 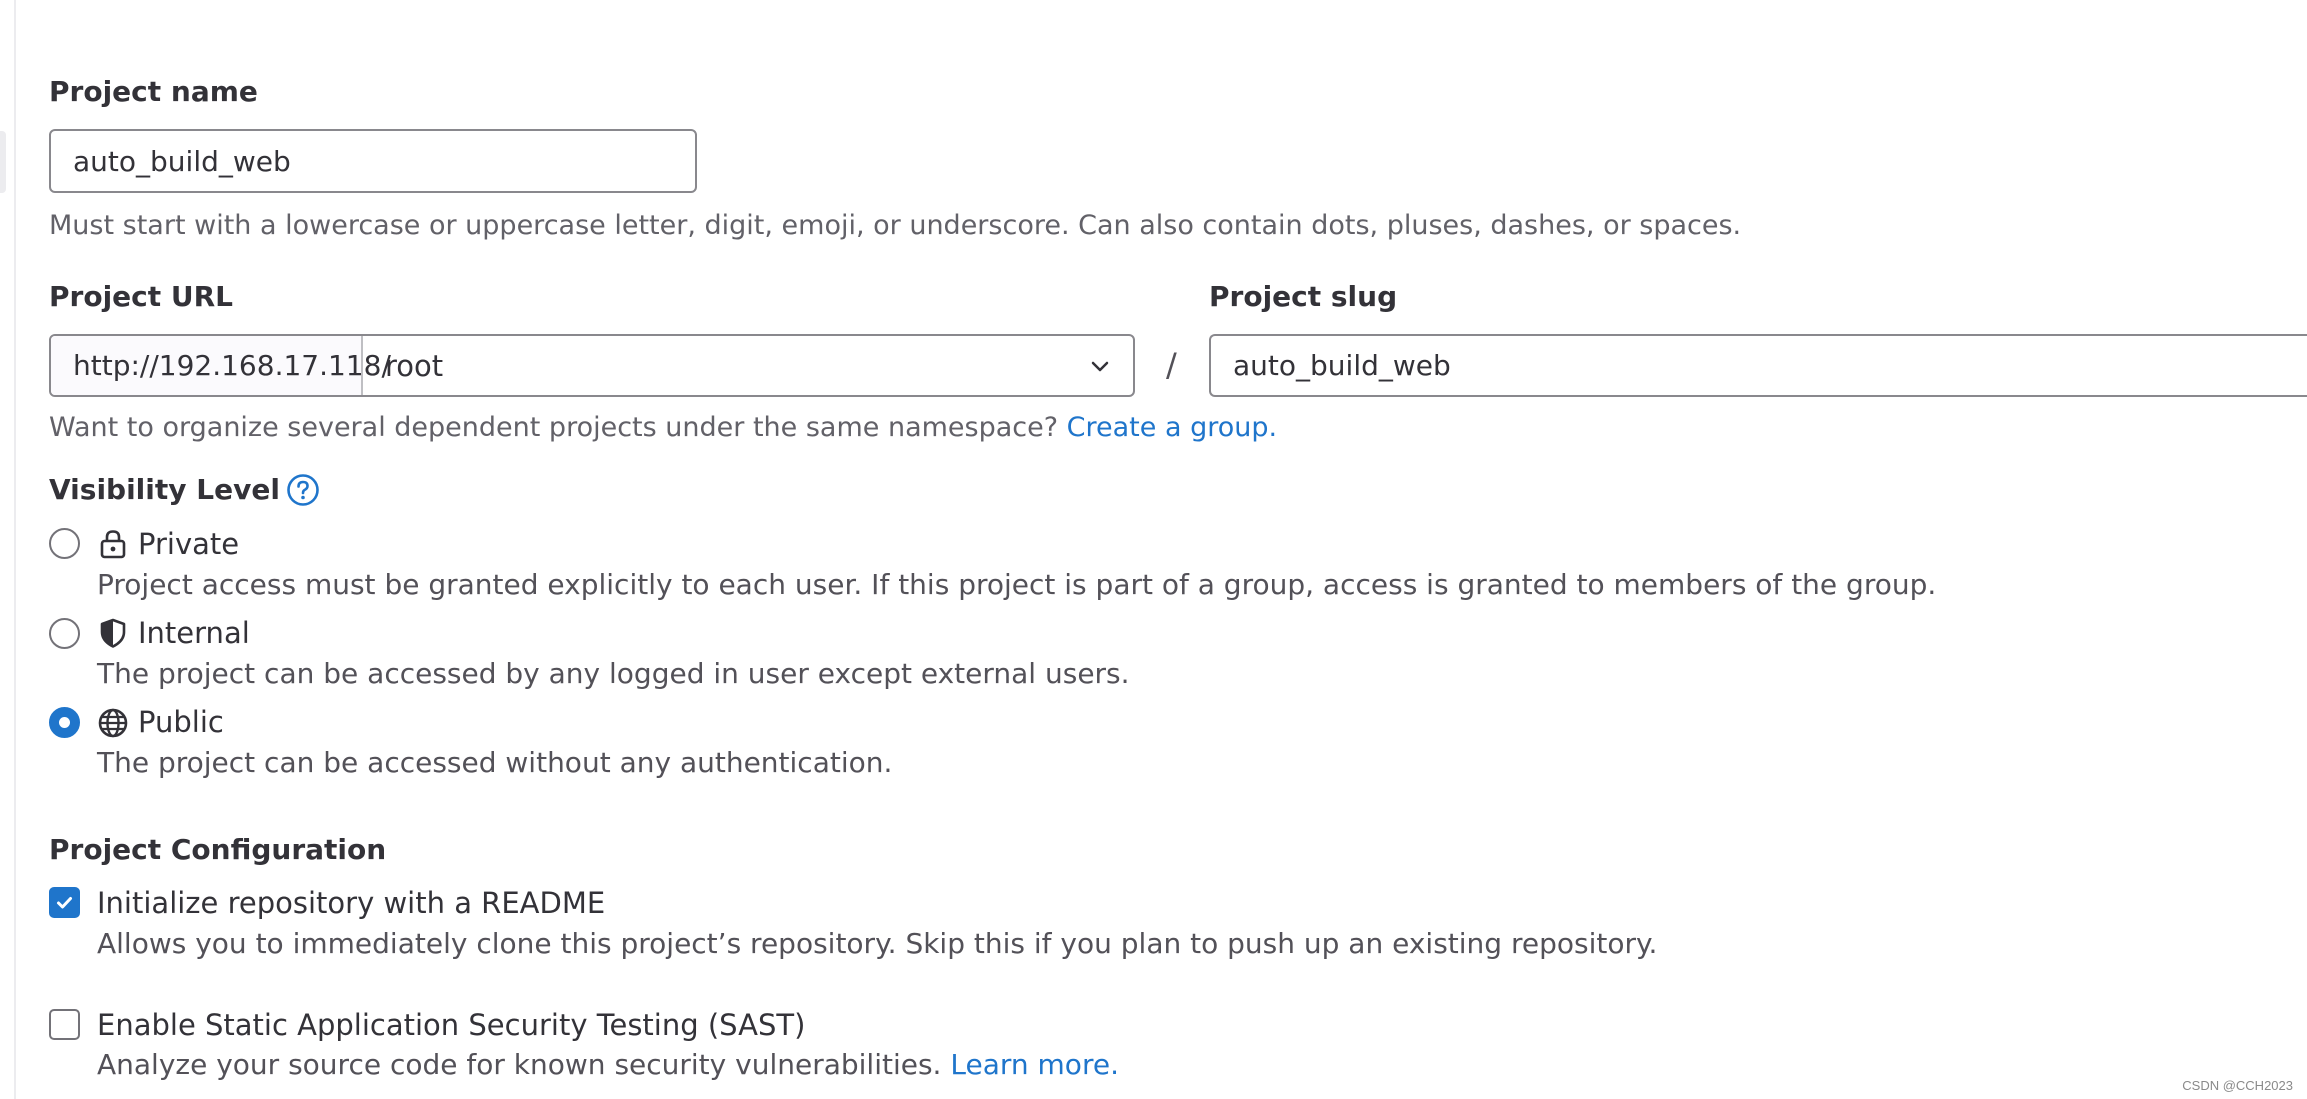 I want to click on visibility-radio-internal, so click(x=64, y=633).